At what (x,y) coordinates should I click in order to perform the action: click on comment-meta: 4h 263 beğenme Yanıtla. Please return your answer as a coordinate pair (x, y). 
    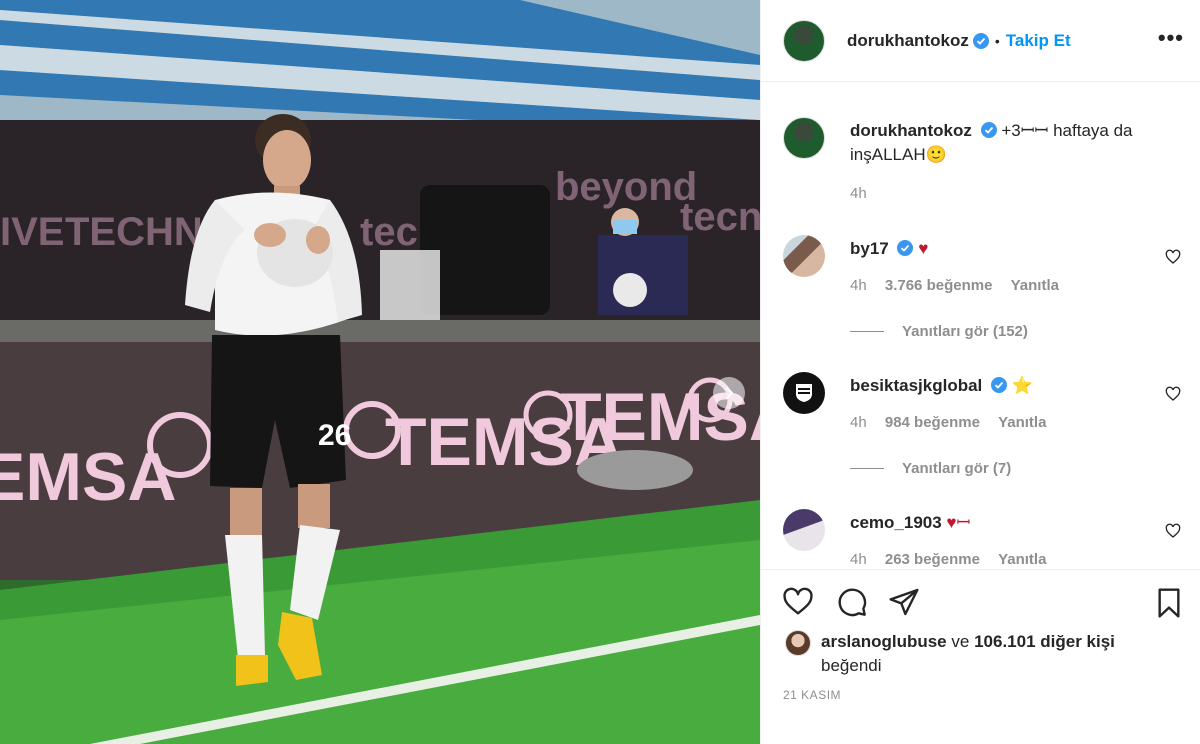
    Looking at the image, I should click on (955, 559).